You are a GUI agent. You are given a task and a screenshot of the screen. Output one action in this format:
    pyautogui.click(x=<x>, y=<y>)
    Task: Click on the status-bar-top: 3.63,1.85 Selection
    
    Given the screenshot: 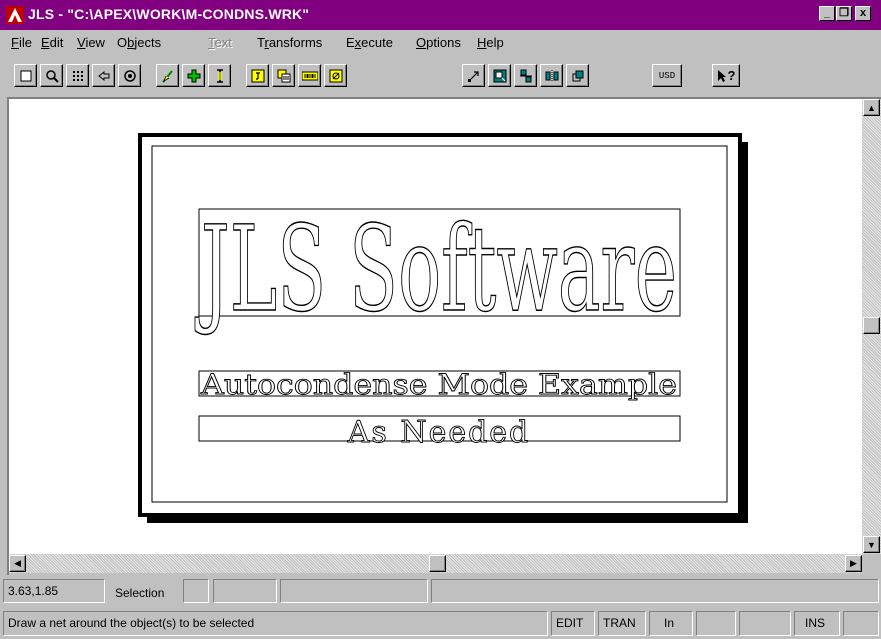 What is the action you would take?
    pyautogui.click(x=440, y=591)
    